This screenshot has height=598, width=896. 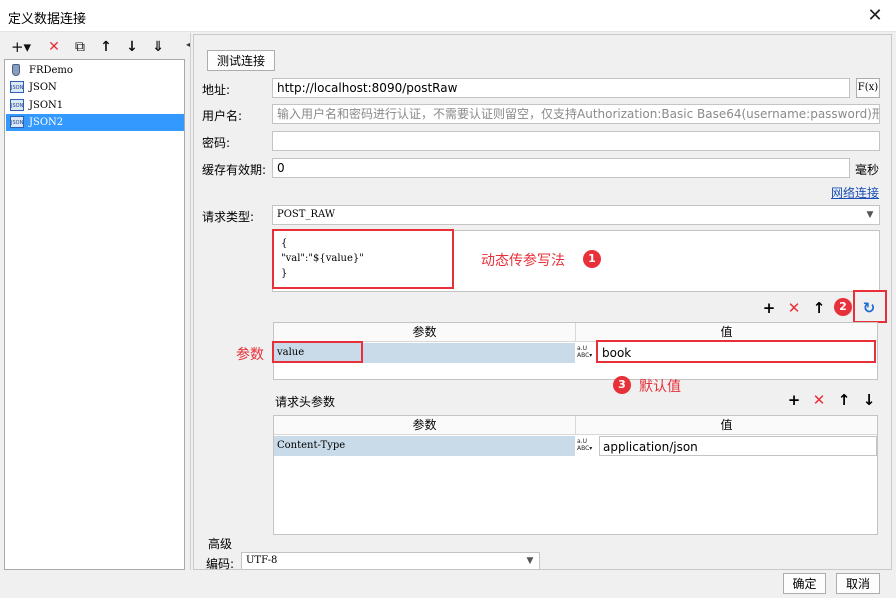 What do you see at coordinates (660, 387) in the screenshot?
I see `annotation-default-value: 默认值` at bounding box center [660, 387].